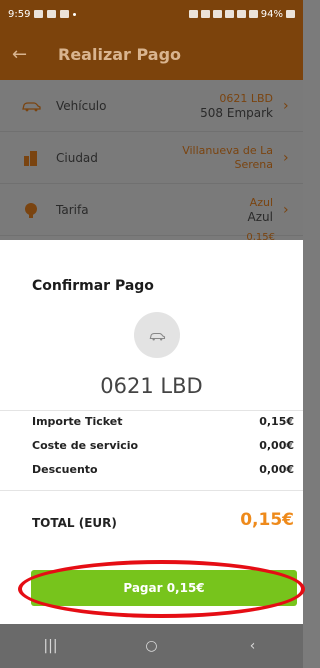  I want to click on arrow-left-icon: ←, so click(26, 54).